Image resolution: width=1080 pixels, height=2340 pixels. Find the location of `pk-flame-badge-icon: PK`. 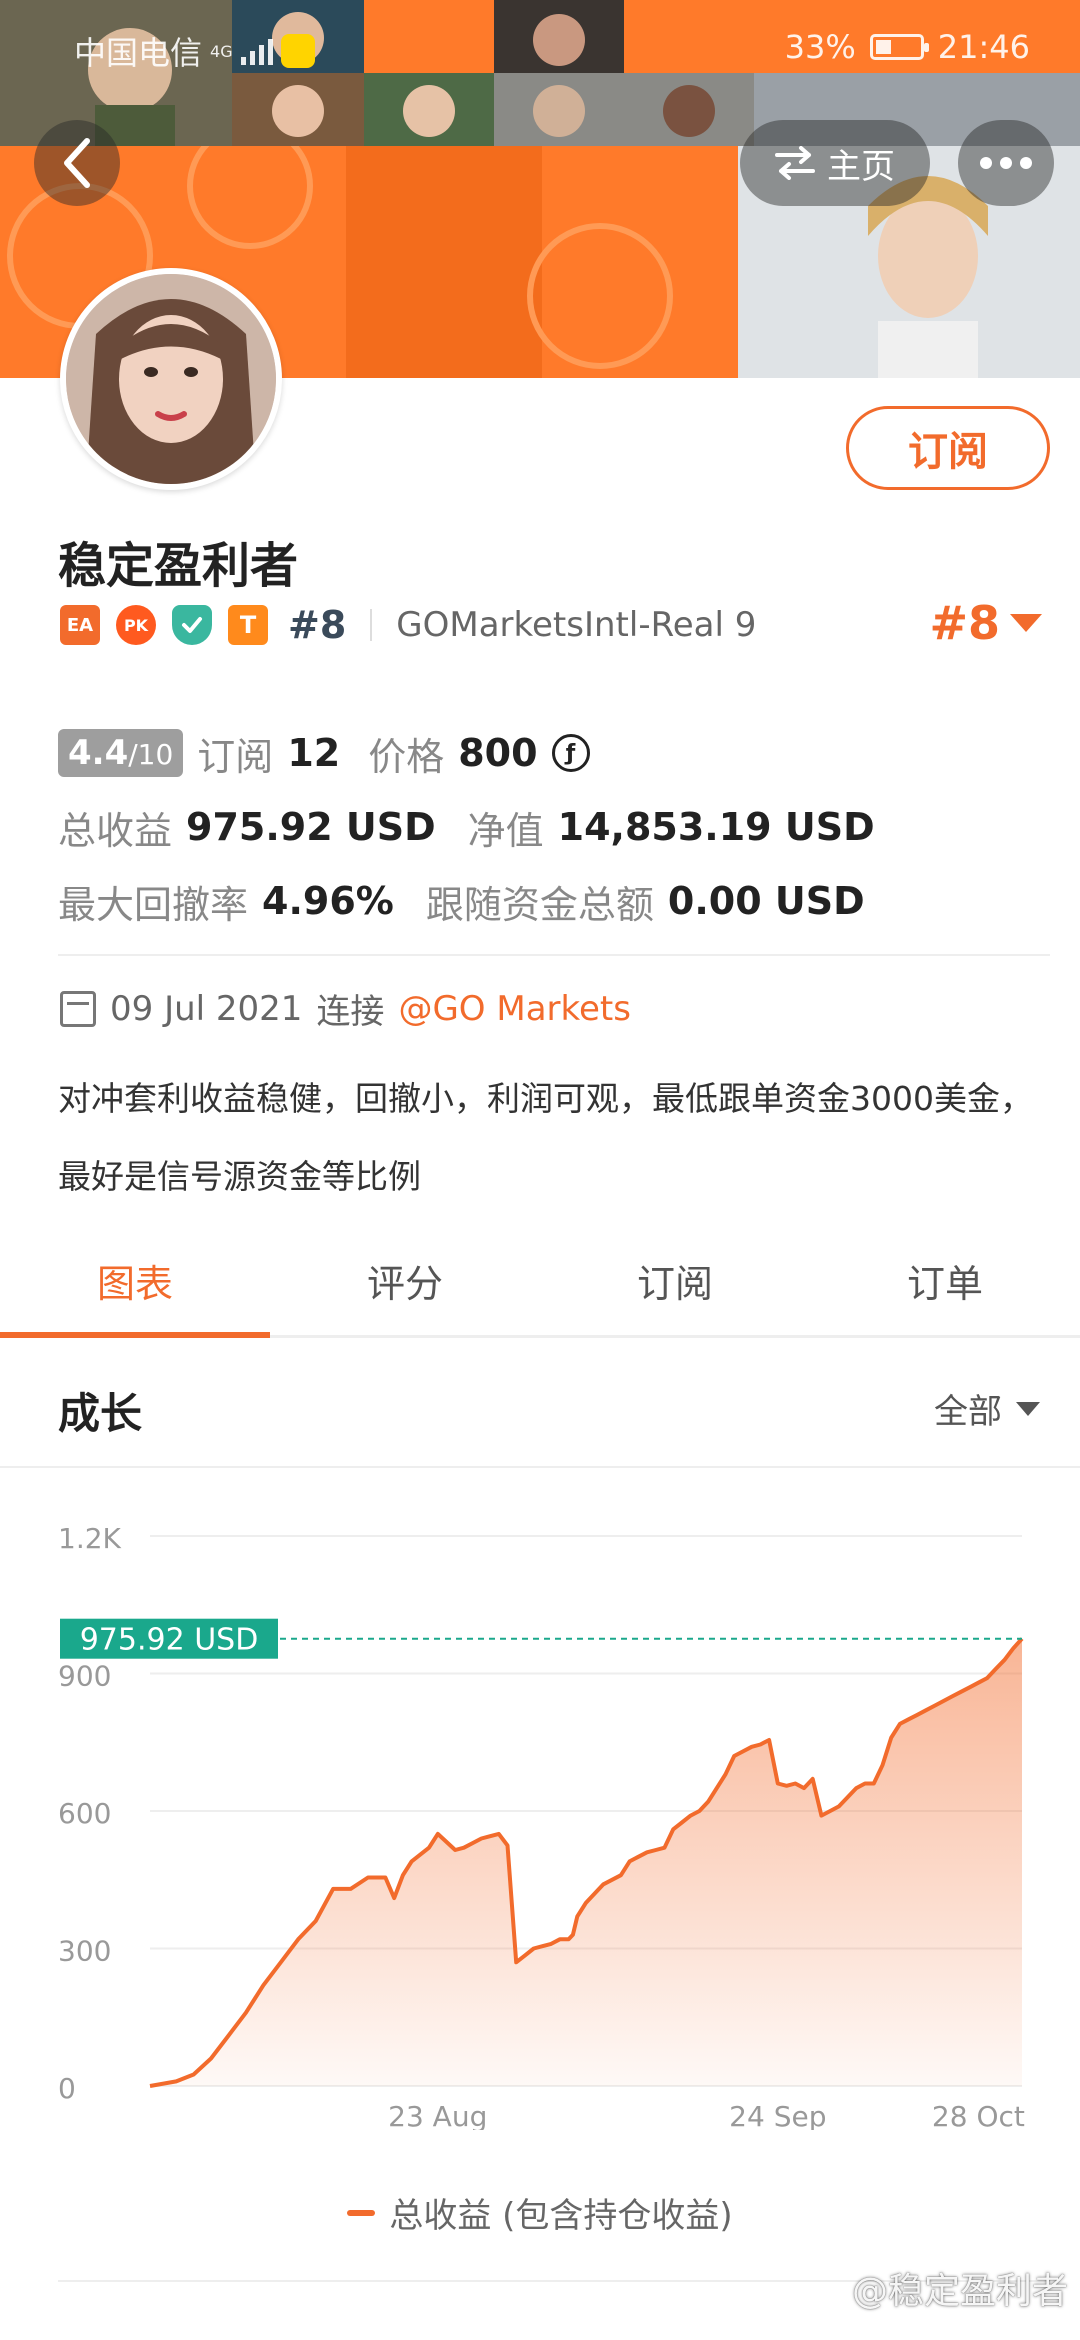

pk-flame-badge-icon: PK is located at coordinates (136, 625).